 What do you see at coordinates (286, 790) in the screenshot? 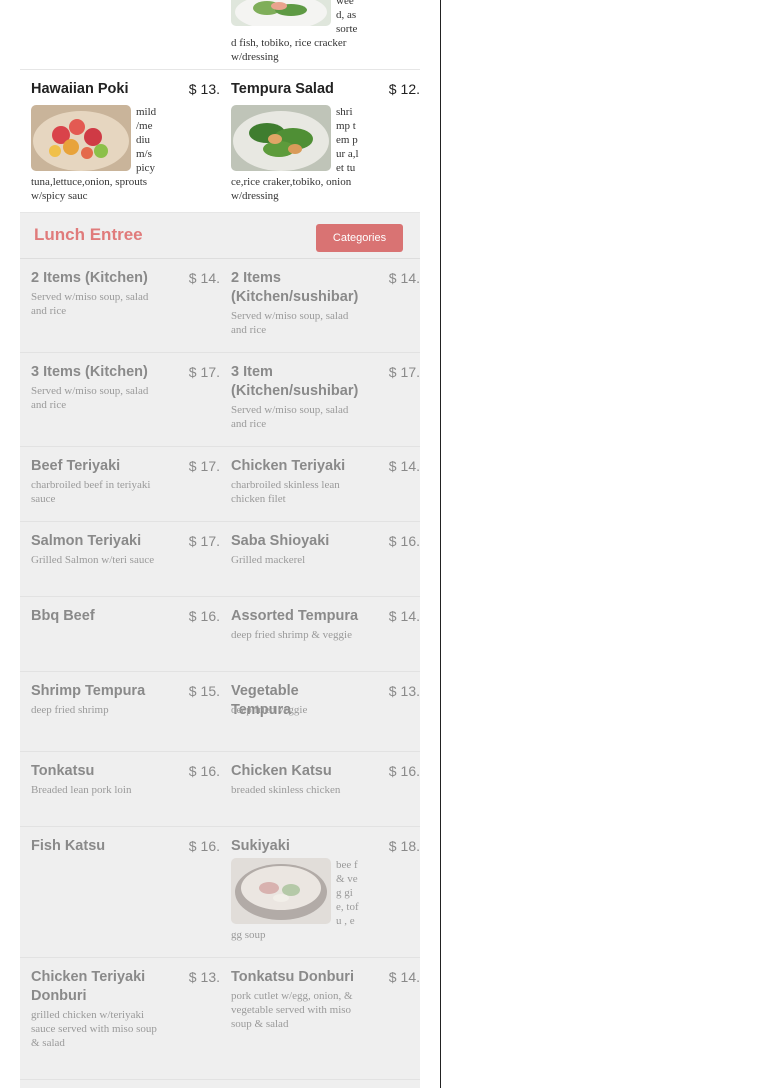
I see `menu-item-desc: breaded skinless chicken` at bounding box center [286, 790].